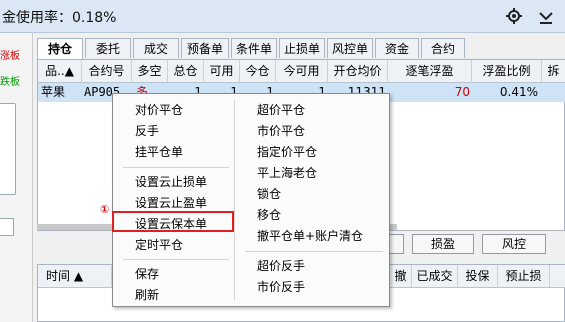 The width and height of the screenshot is (565, 322). I want to click on highlight-box, so click(173, 221).